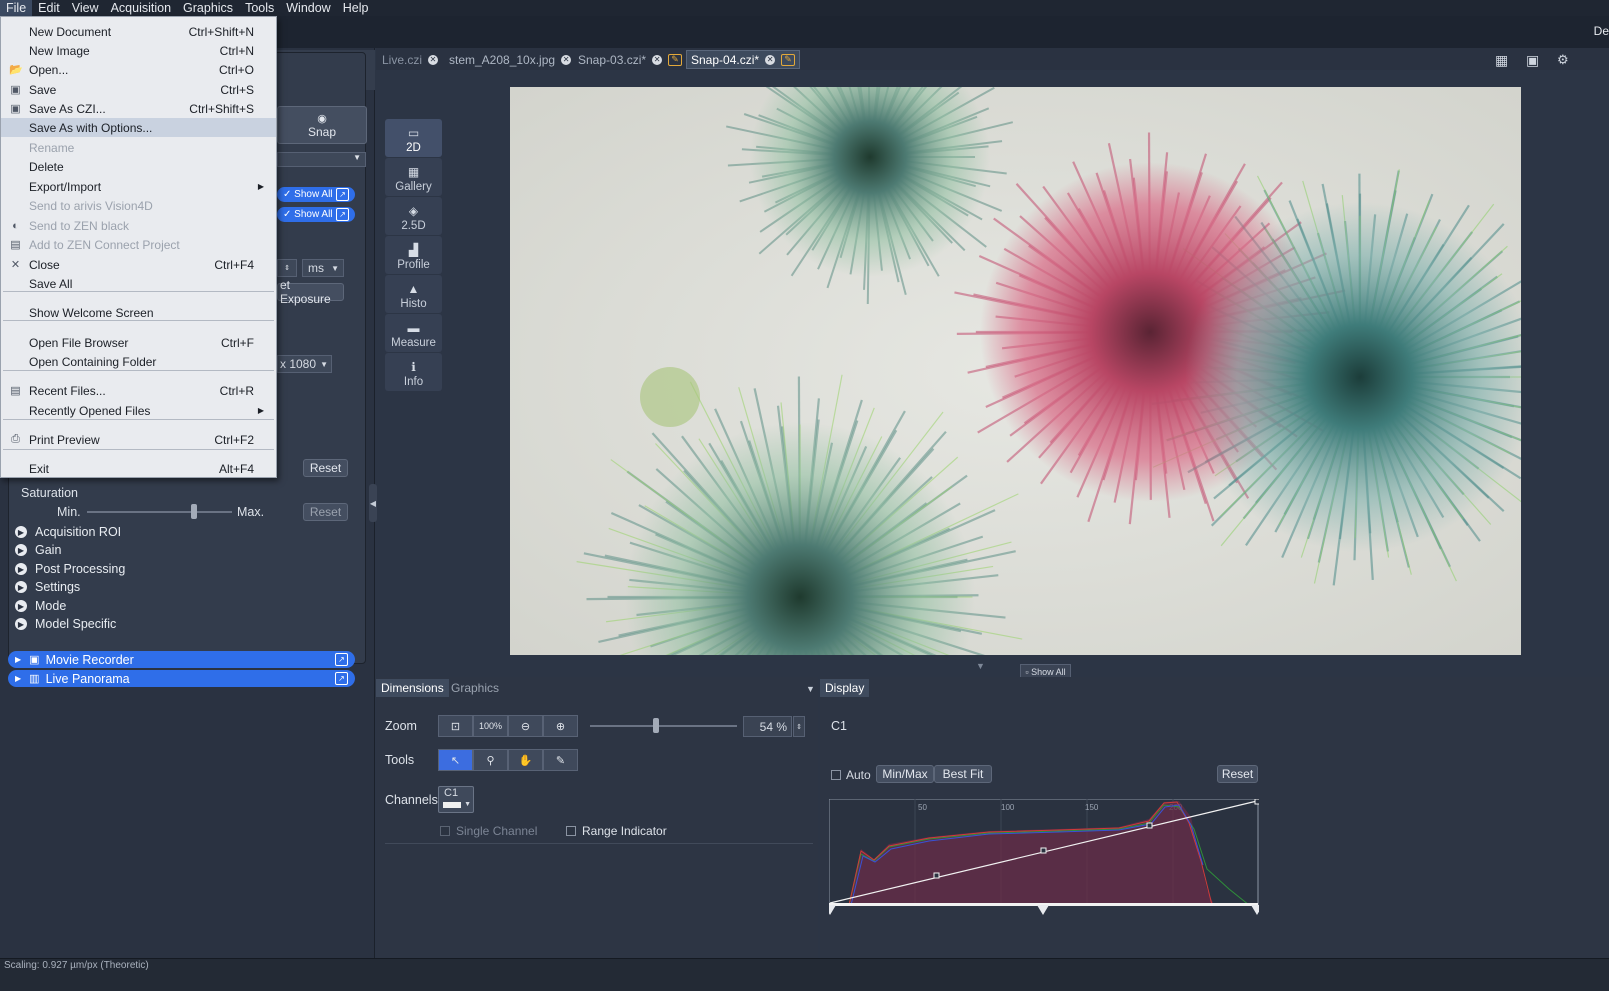 The height and width of the screenshot is (991, 1609). Describe the element at coordinates (138, 31) in the screenshot. I see `file-menu-item-new-document: New Document Ctrl+Shift+N` at that location.